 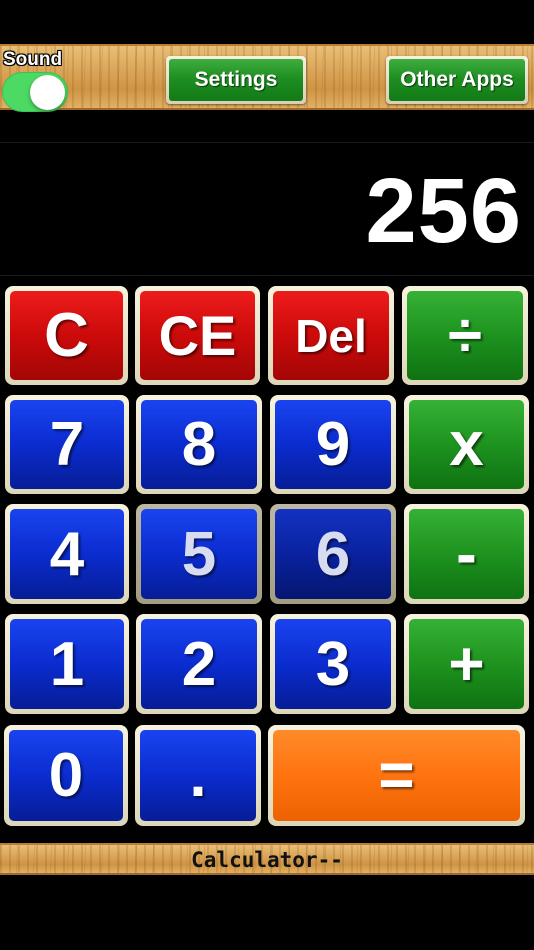 I want to click on digit-7-button: 7, so click(x=67, y=444).